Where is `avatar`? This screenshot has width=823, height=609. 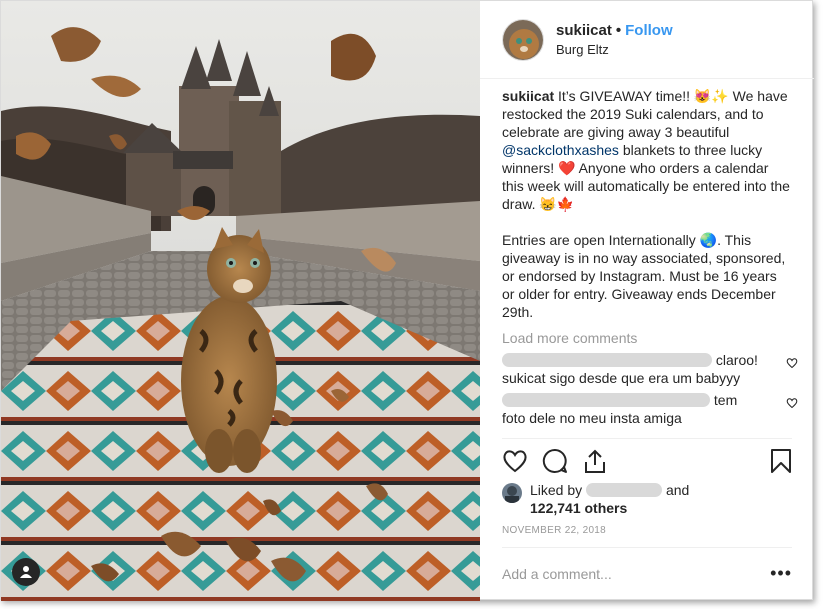
avatar is located at coordinates (523, 39).